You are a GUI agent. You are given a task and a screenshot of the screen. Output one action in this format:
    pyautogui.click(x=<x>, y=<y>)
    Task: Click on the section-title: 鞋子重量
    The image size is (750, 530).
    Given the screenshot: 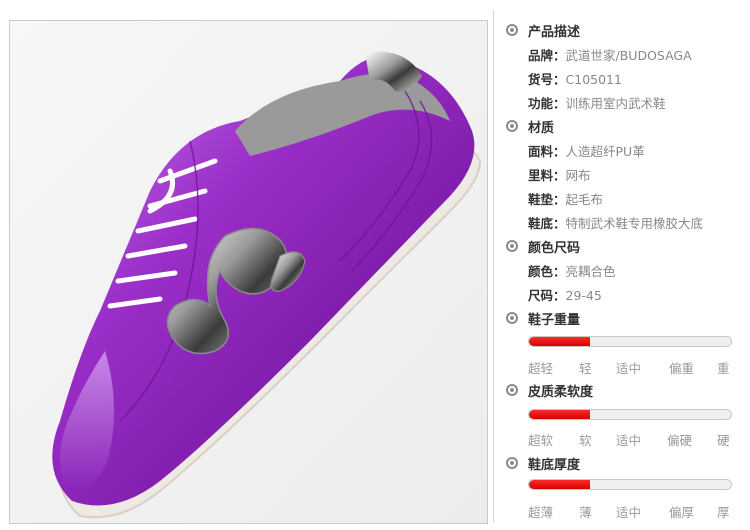 What is the action you would take?
    pyautogui.click(x=554, y=320)
    